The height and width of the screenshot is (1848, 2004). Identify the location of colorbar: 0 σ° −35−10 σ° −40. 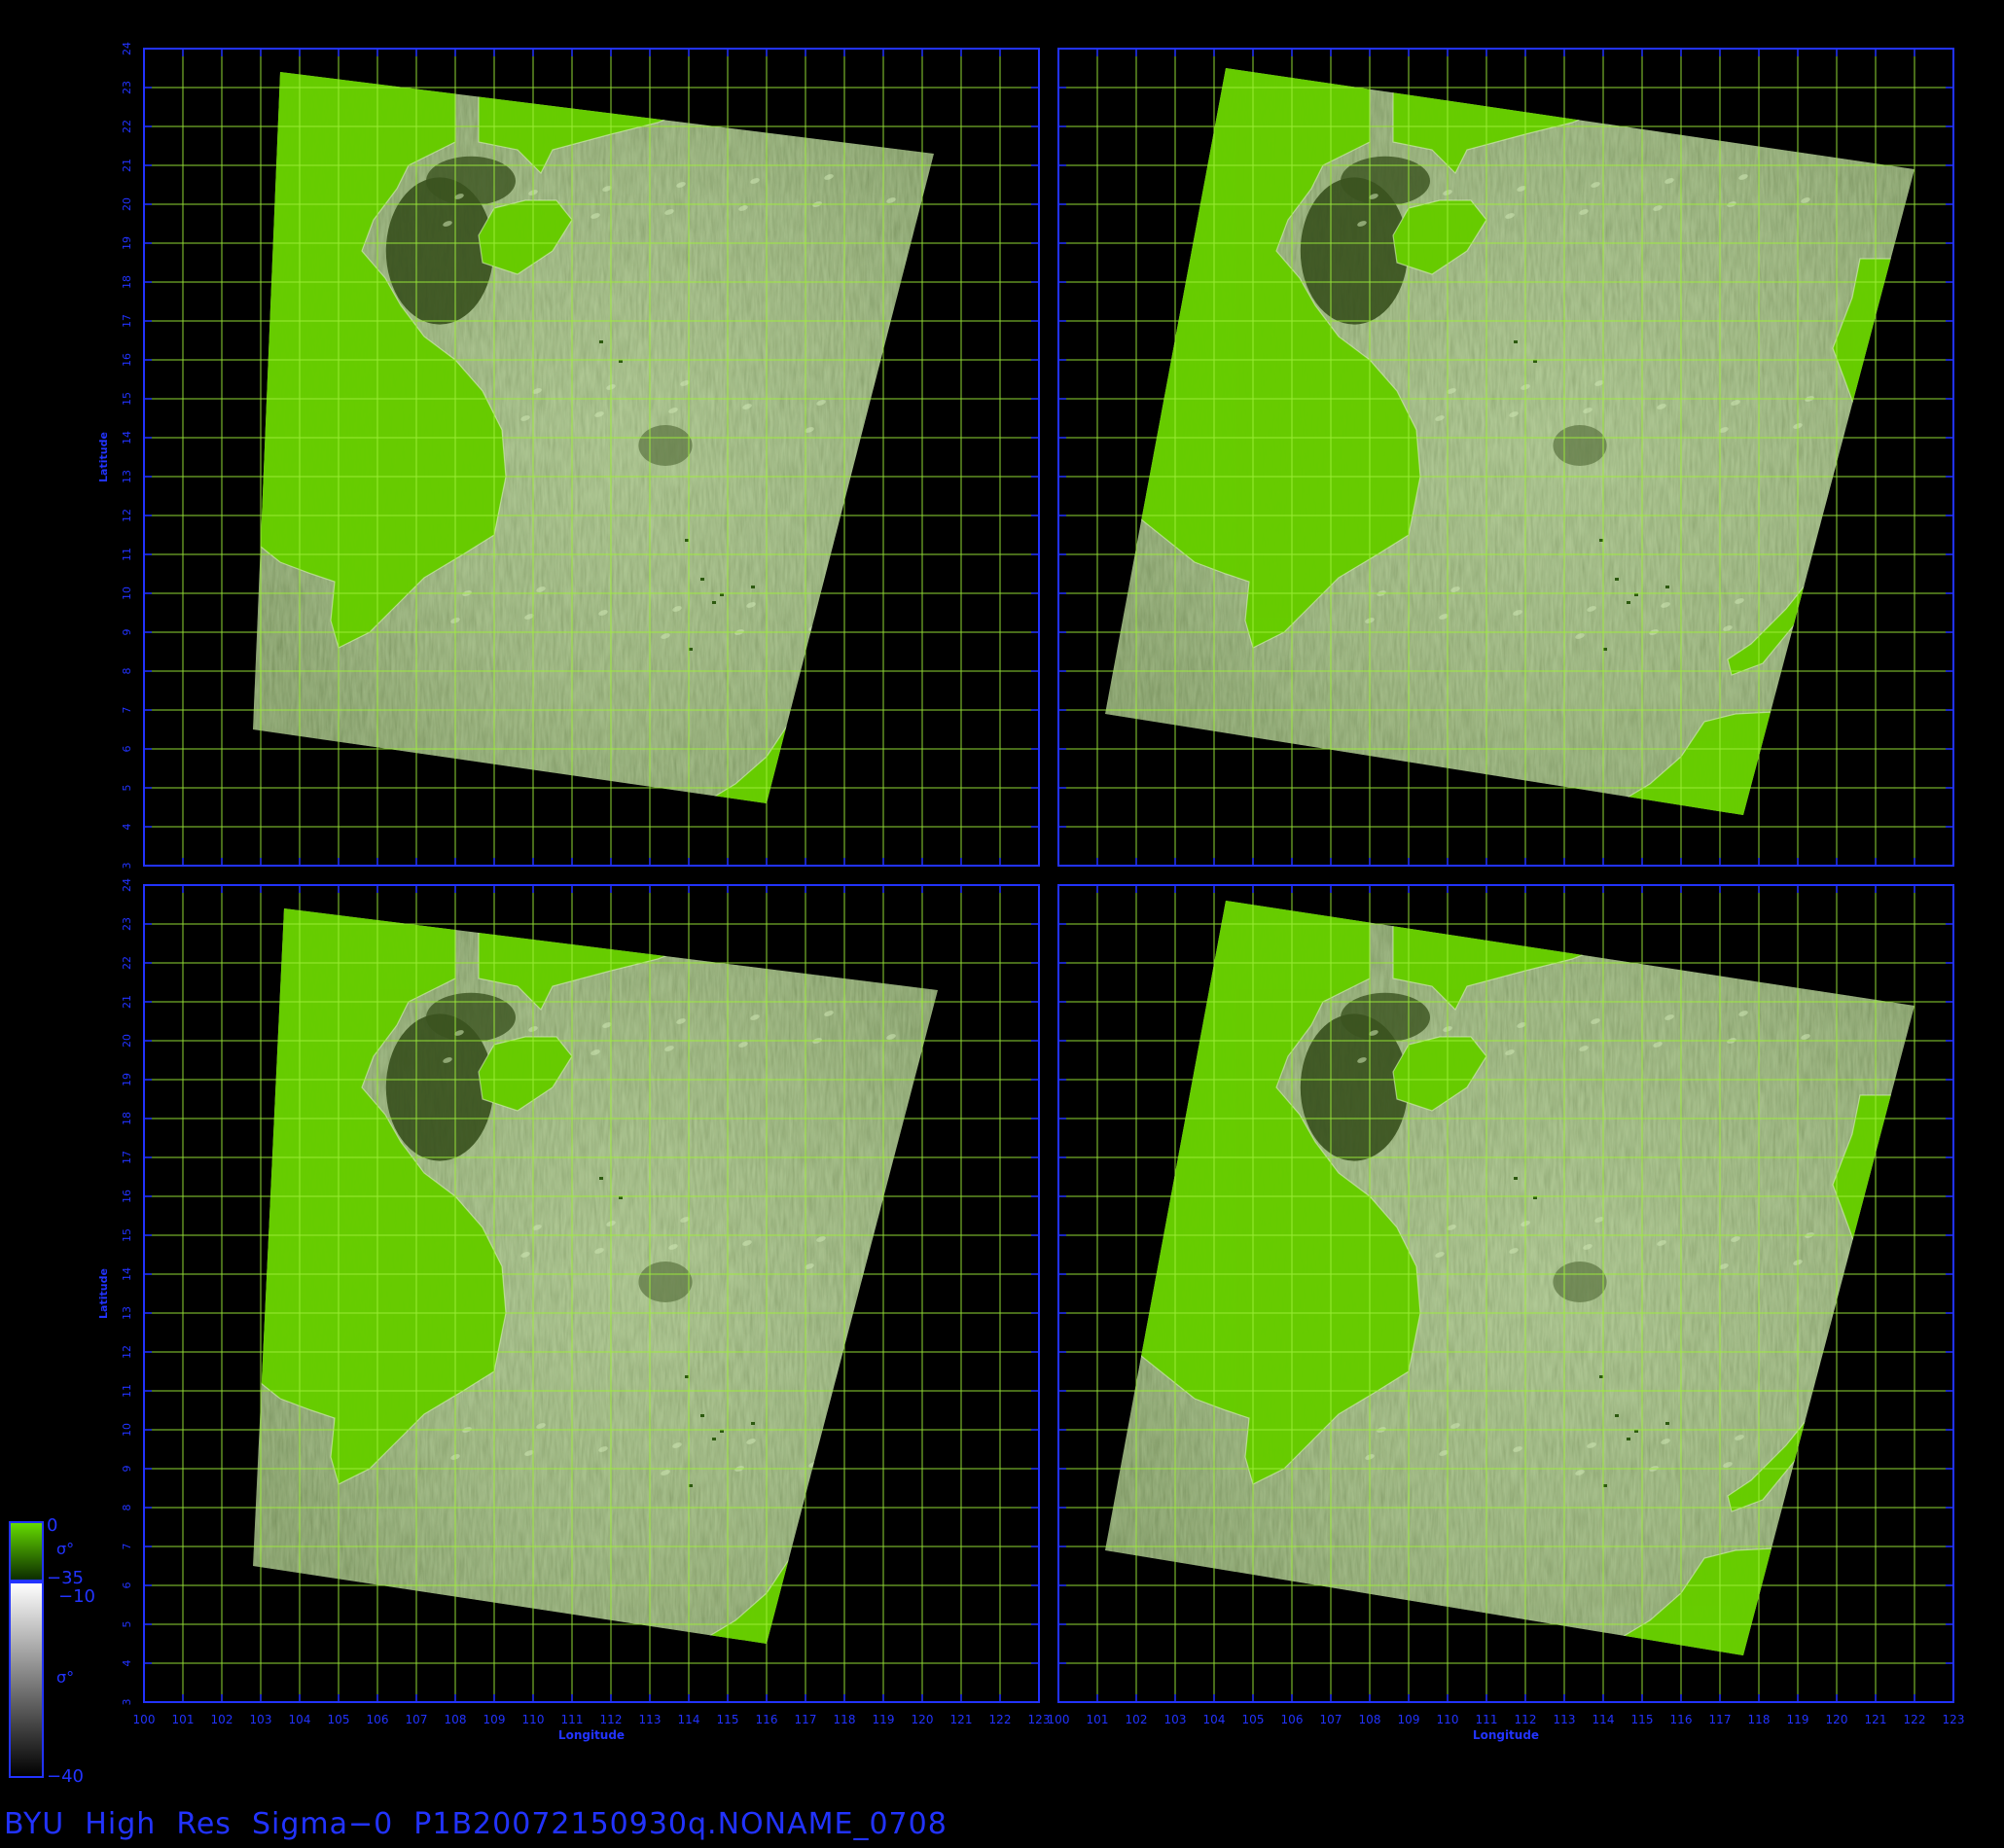
(52, 1651).